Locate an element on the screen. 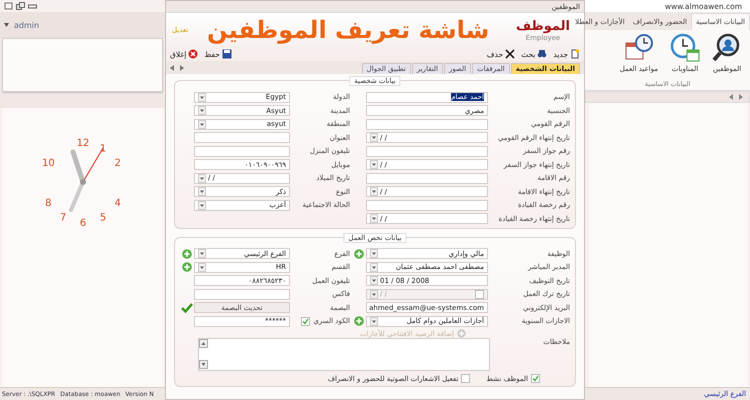  new-document-icon is located at coordinates (575, 54).